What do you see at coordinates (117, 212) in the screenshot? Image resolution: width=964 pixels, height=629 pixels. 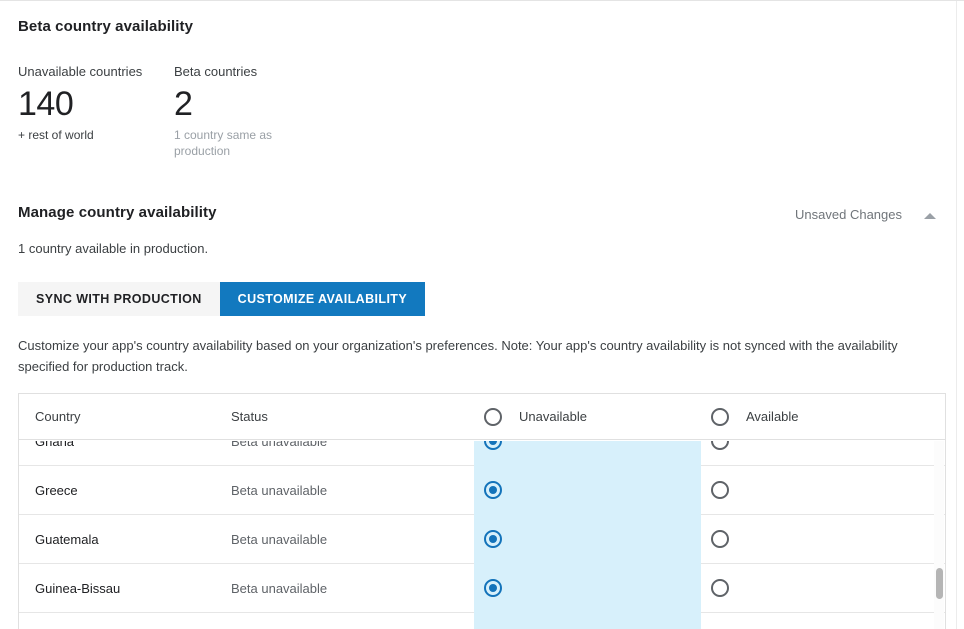 I see `manage-section-title: Manage country availability` at bounding box center [117, 212].